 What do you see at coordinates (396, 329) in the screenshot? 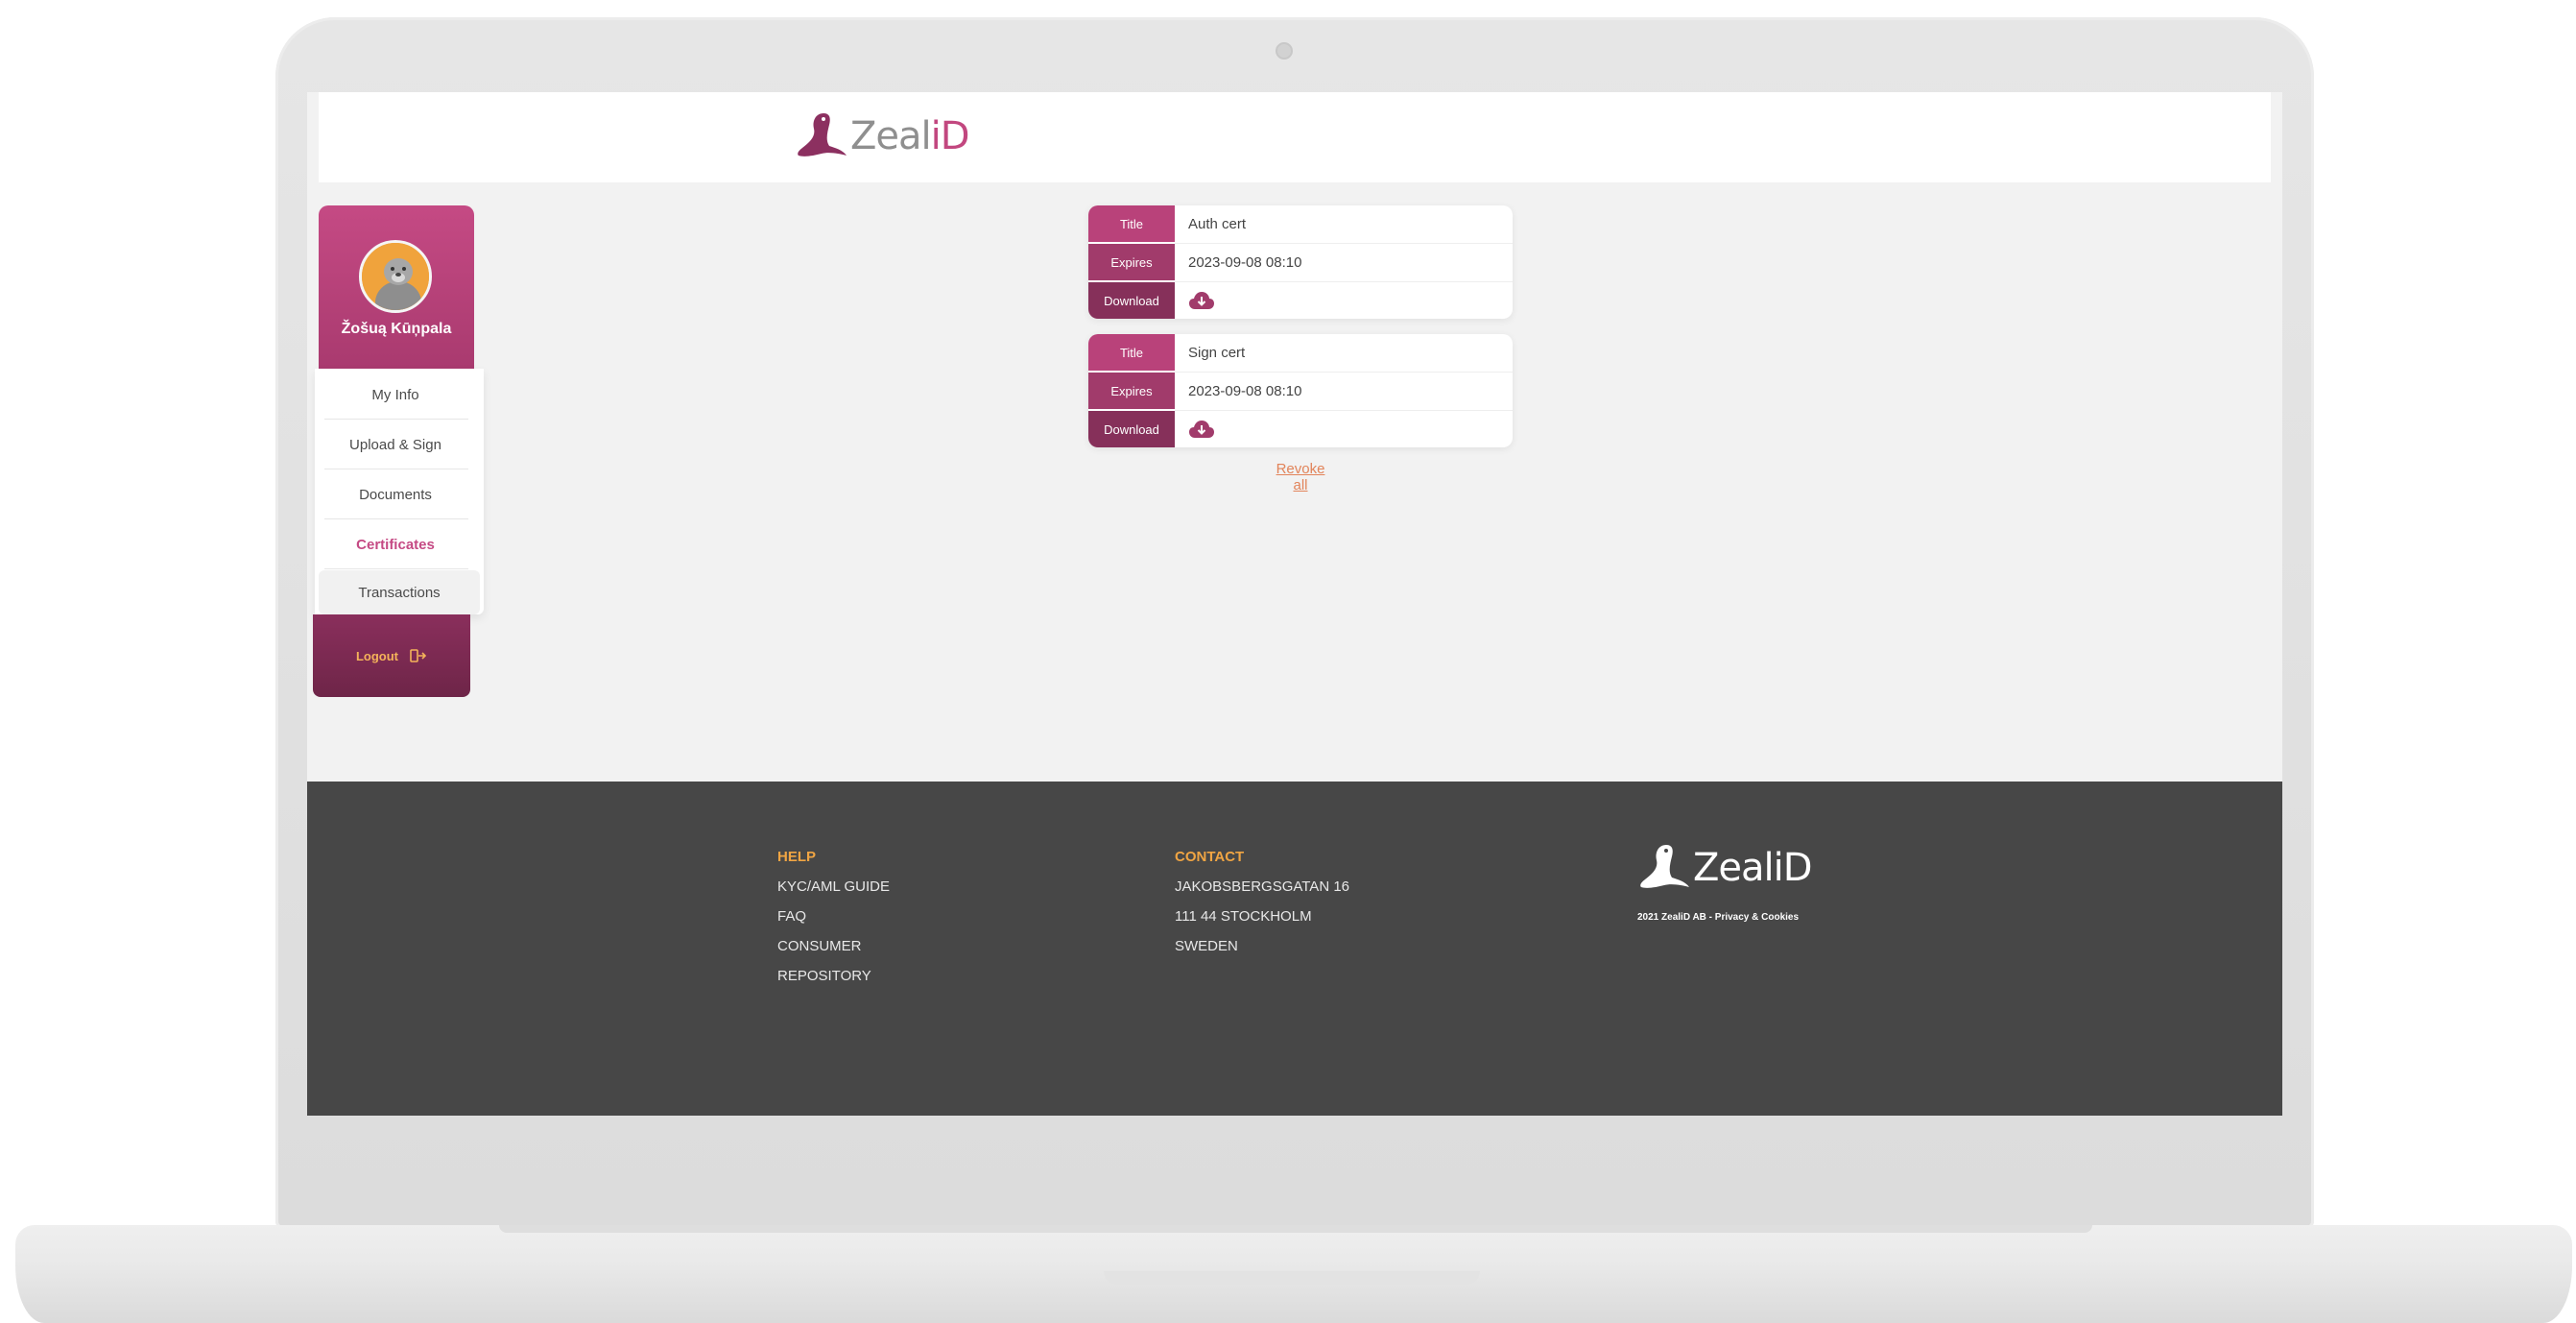
I see `profile-name: Žošuą Kūņpala` at bounding box center [396, 329].